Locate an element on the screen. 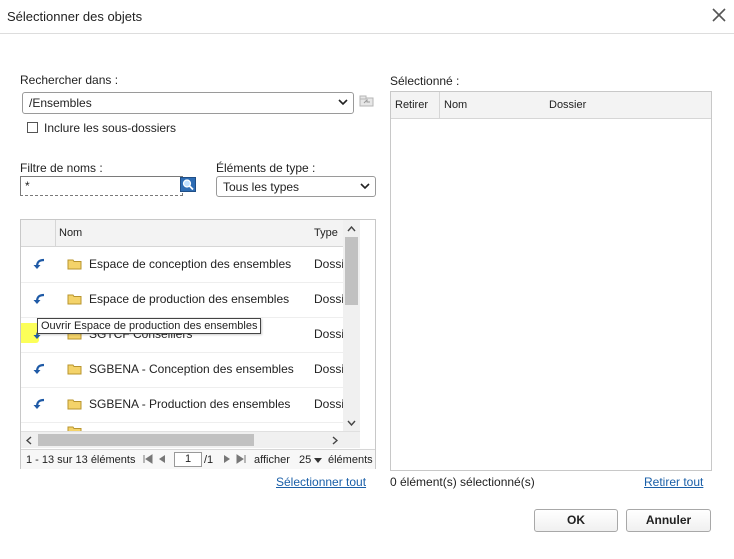 The image size is (734, 559). include-subfolders-checkbox is located at coordinates (32, 127).